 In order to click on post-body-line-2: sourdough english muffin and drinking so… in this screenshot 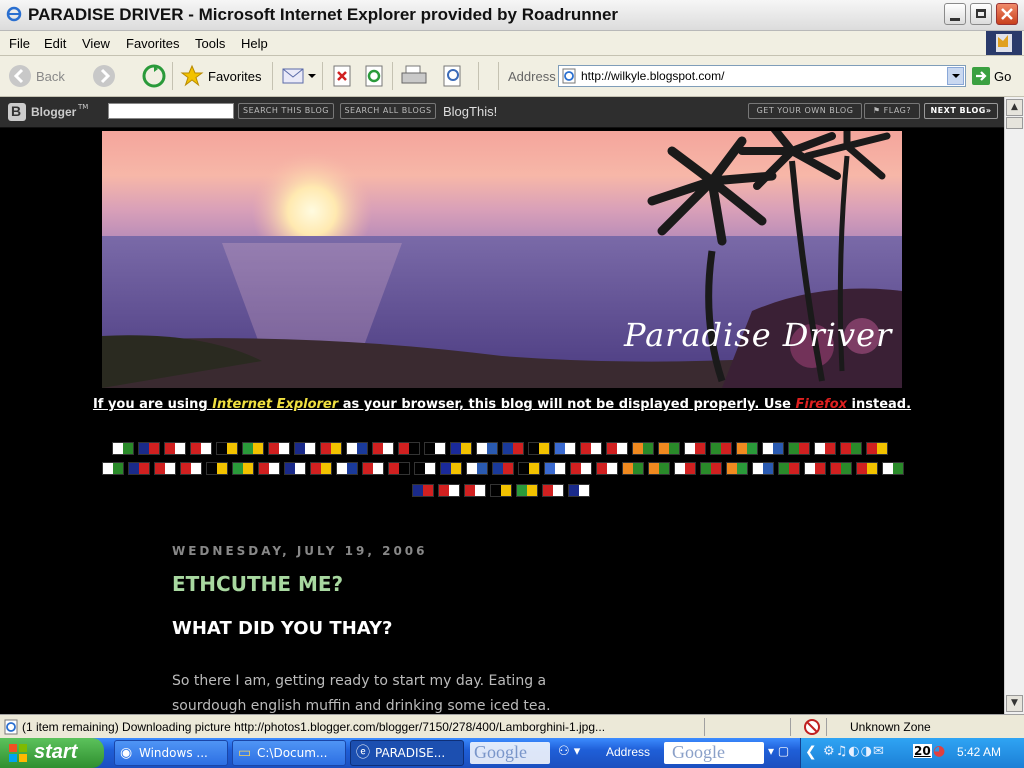, I will do `click(361, 706)`.